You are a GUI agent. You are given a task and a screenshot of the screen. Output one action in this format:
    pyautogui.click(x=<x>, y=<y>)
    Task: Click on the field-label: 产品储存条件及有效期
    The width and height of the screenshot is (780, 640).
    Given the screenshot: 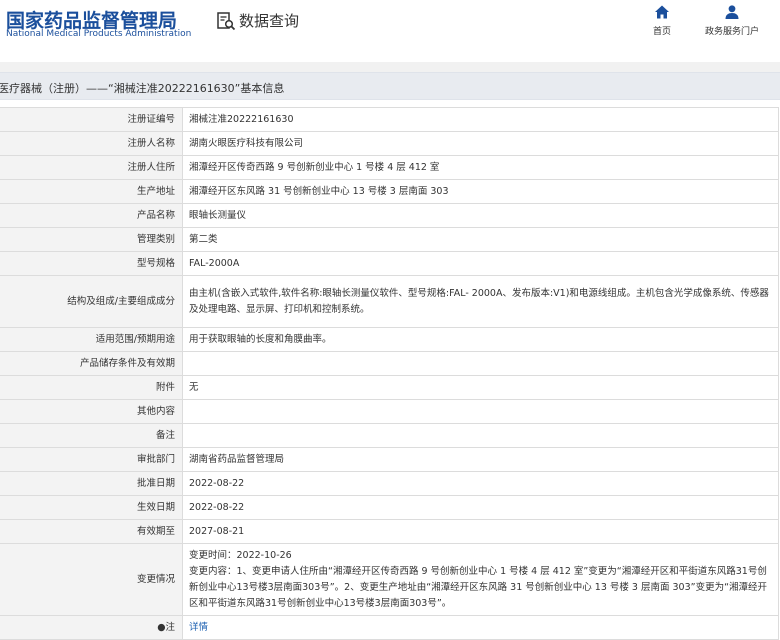 What is the action you would take?
    pyautogui.click(x=91, y=363)
    